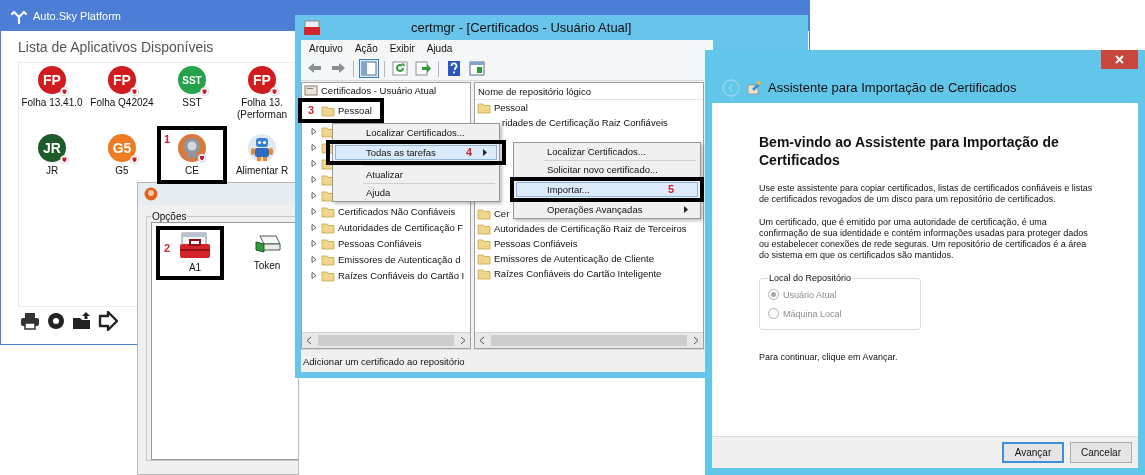 This screenshot has width=1145, height=475. I want to click on window-title: Assistente para Importação de Certificados, so click(892, 87).